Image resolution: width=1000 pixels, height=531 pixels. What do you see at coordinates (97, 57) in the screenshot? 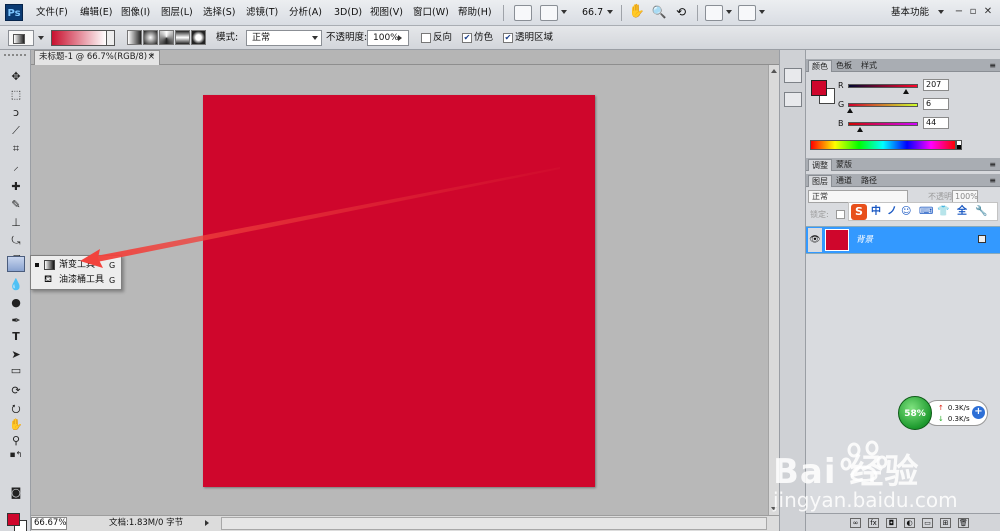
I see `document-tab: 未标题-1 @ 66.7%(RGB/8) * ×` at bounding box center [97, 57].